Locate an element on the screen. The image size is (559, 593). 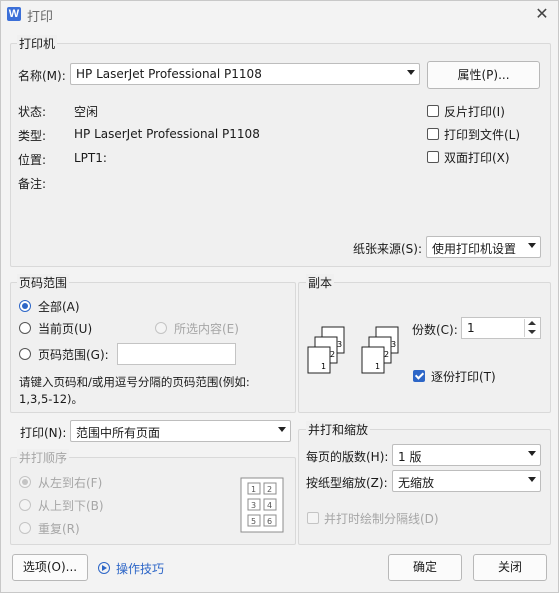
printer-name-value: HP LaserJet Professional P1108 is located at coordinates (169, 74).